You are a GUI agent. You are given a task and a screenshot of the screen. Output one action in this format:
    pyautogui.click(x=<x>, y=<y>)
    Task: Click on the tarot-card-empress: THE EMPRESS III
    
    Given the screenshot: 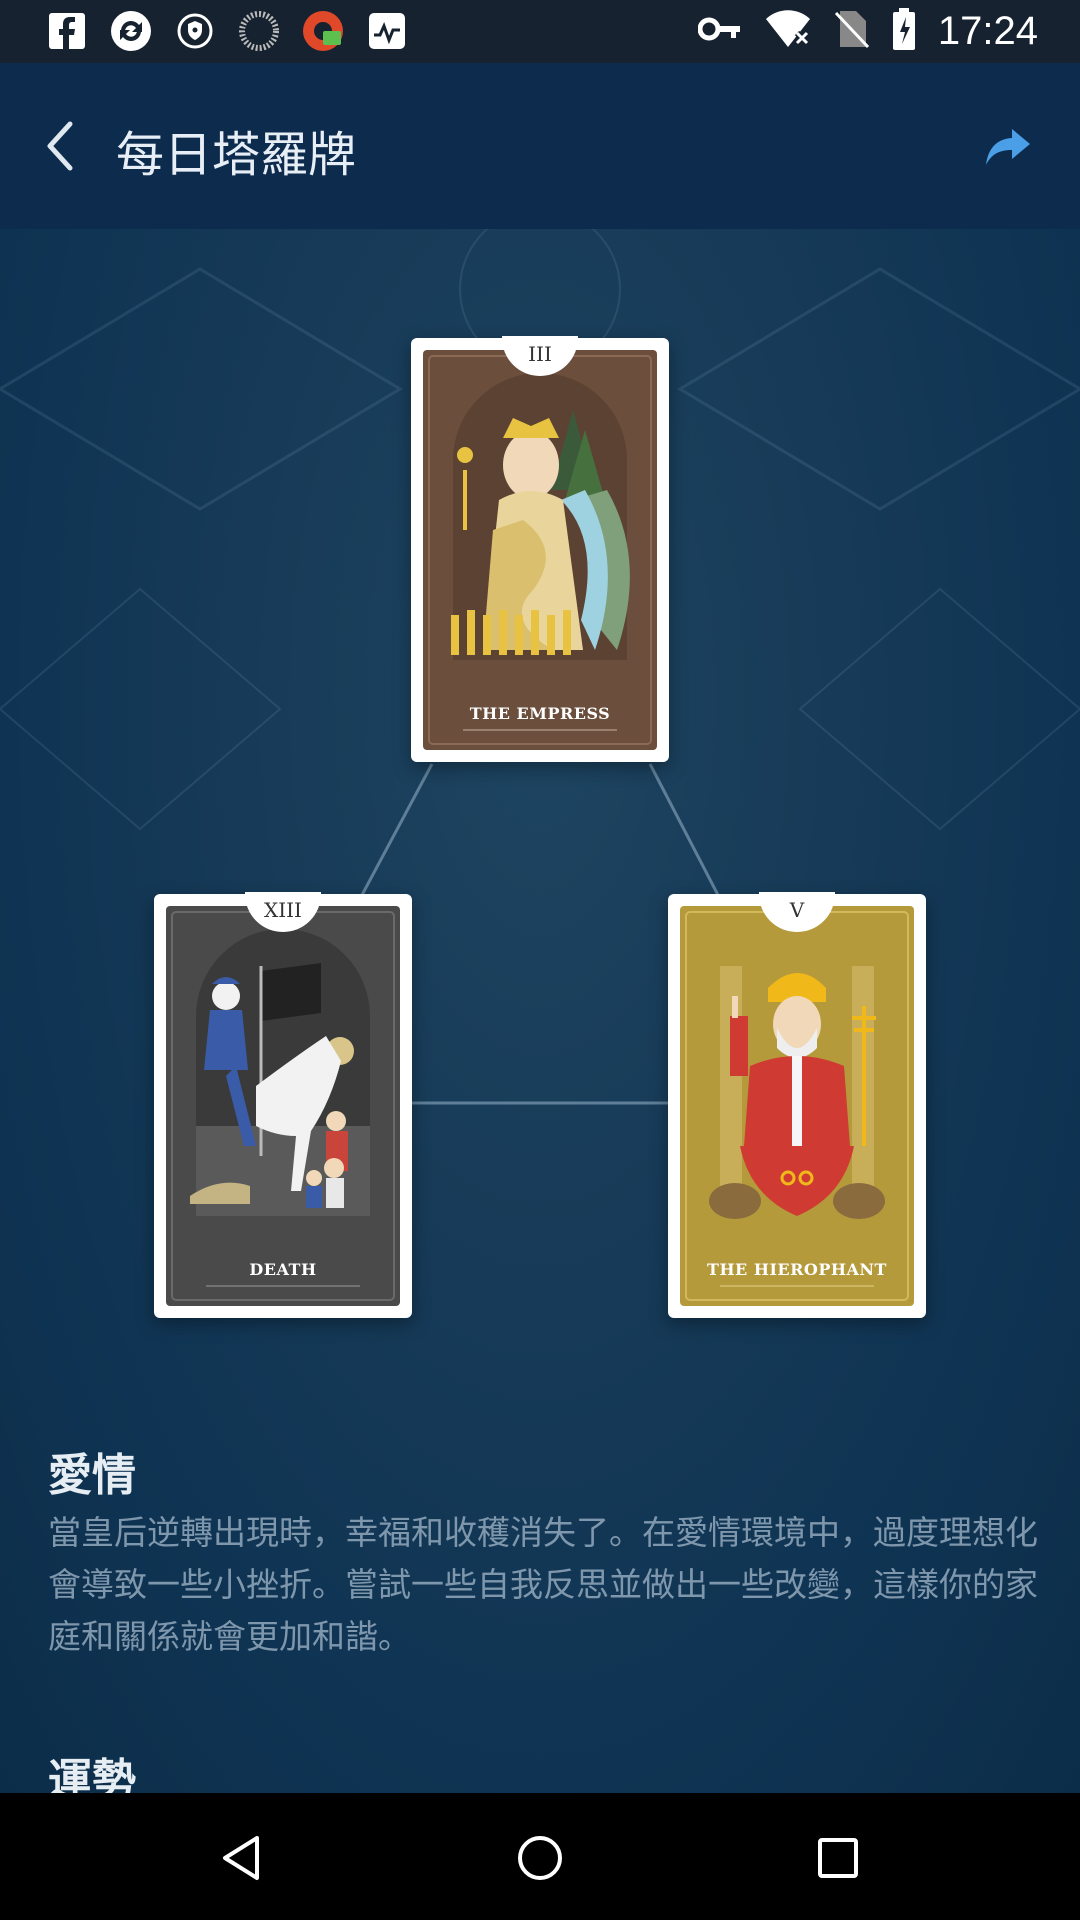 What is the action you would take?
    pyautogui.click(x=540, y=549)
    